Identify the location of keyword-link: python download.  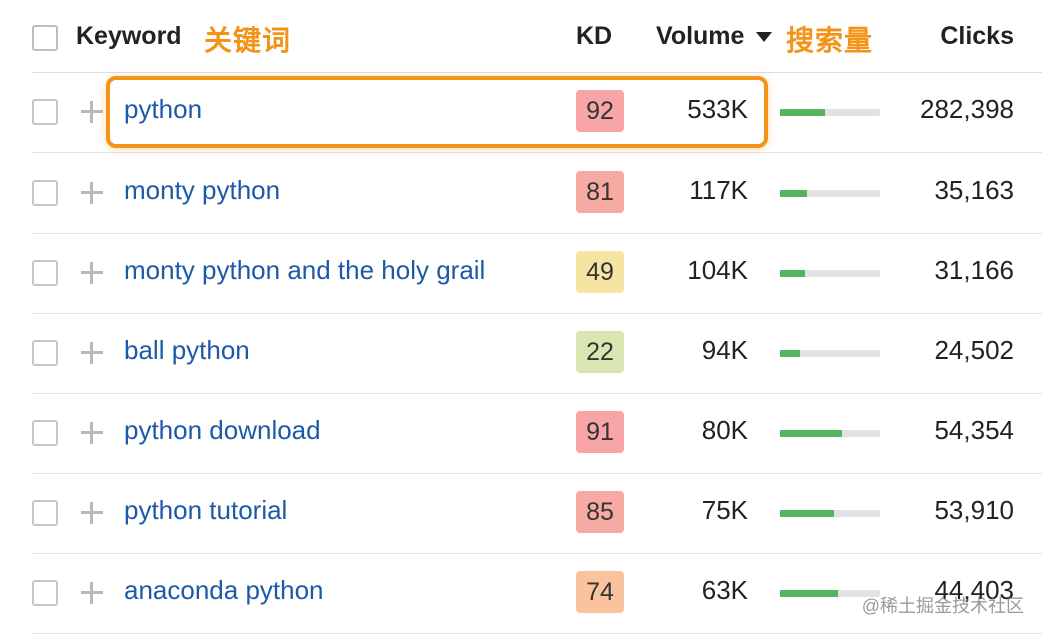
(222, 430).